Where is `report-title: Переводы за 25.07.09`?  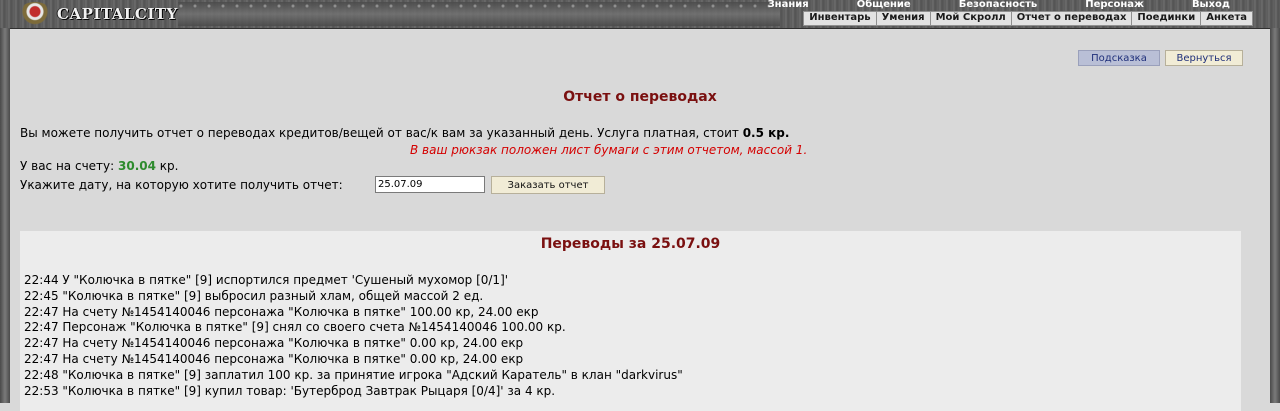
report-title: Переводы за 25.07.09 is located at coordinates (630, 244).